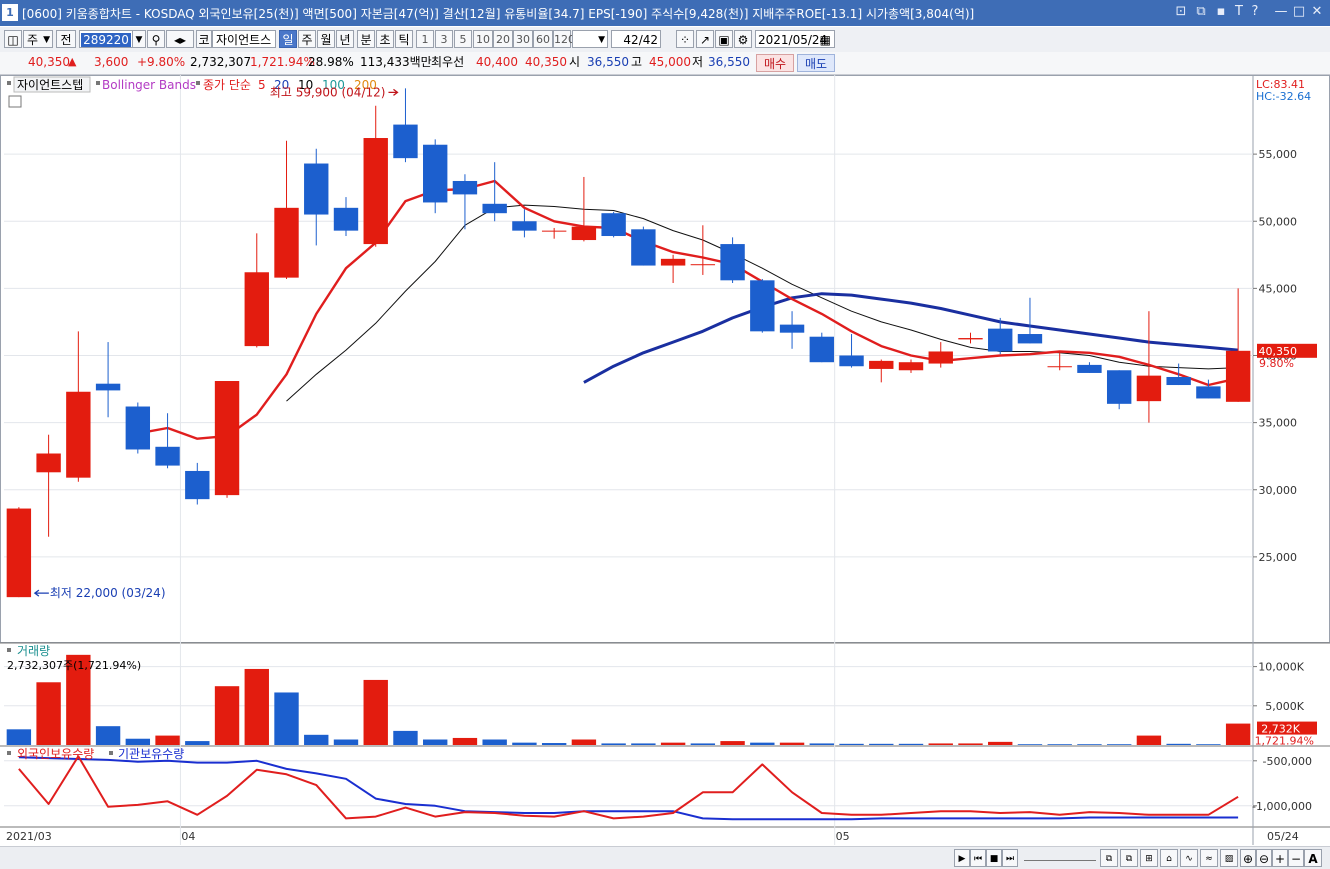 Image resolution: width=1330 pixels, height=869 pixels. I want to click on draw-line-icon: ↗, so click(705, 39).